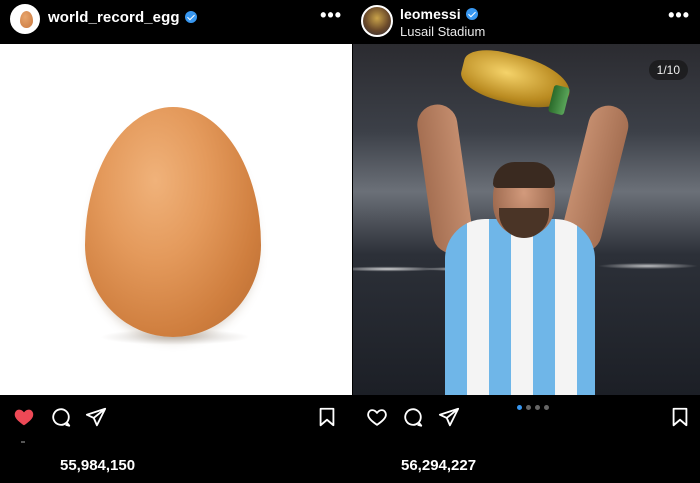 The width and height of the screenshot is (700, 483). I want to click on egg-image, so click(173, 222).